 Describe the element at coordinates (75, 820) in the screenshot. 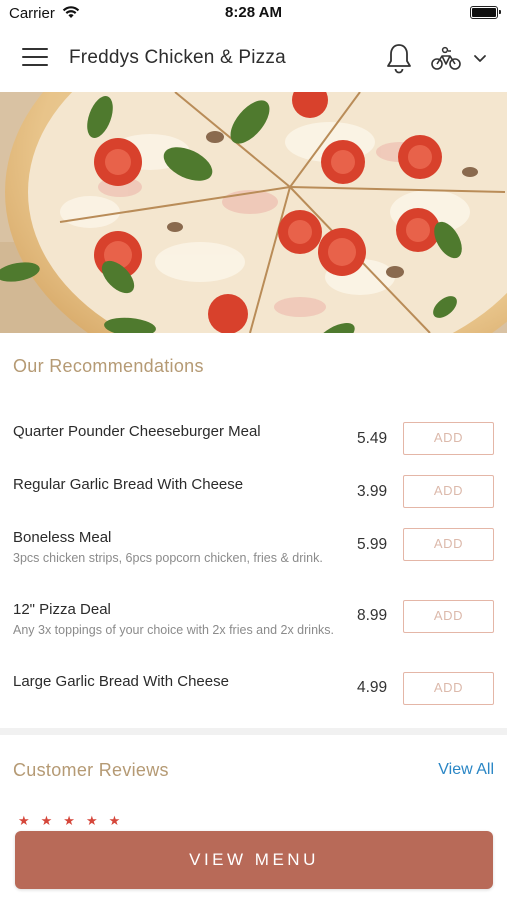

I see `review-stars: ★★★★★` at that location.